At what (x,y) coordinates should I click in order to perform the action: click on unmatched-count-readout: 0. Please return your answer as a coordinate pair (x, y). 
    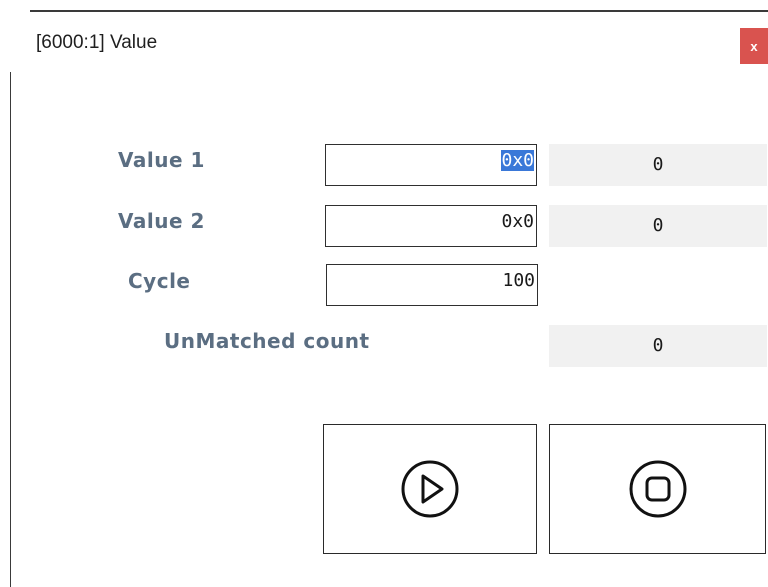
    Looking at the image, I should click on (658, 346).